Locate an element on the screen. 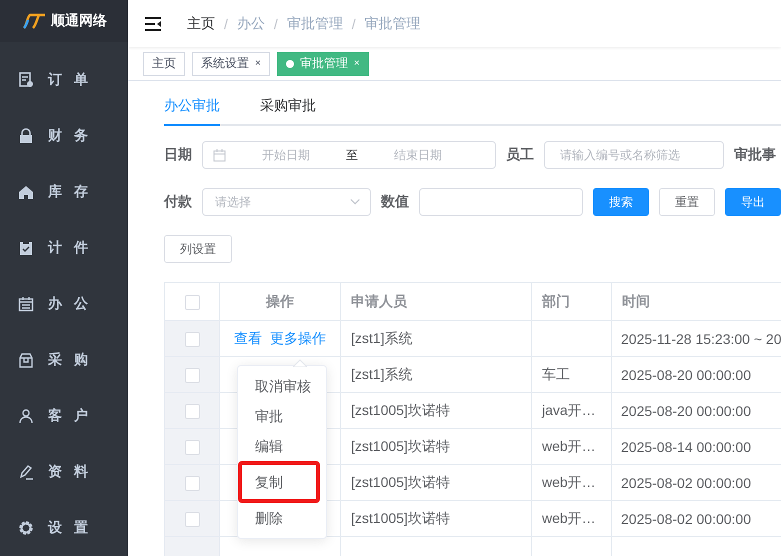 This screenshot has height=556, width=781. document-icon is located at coordinates (26, 80).